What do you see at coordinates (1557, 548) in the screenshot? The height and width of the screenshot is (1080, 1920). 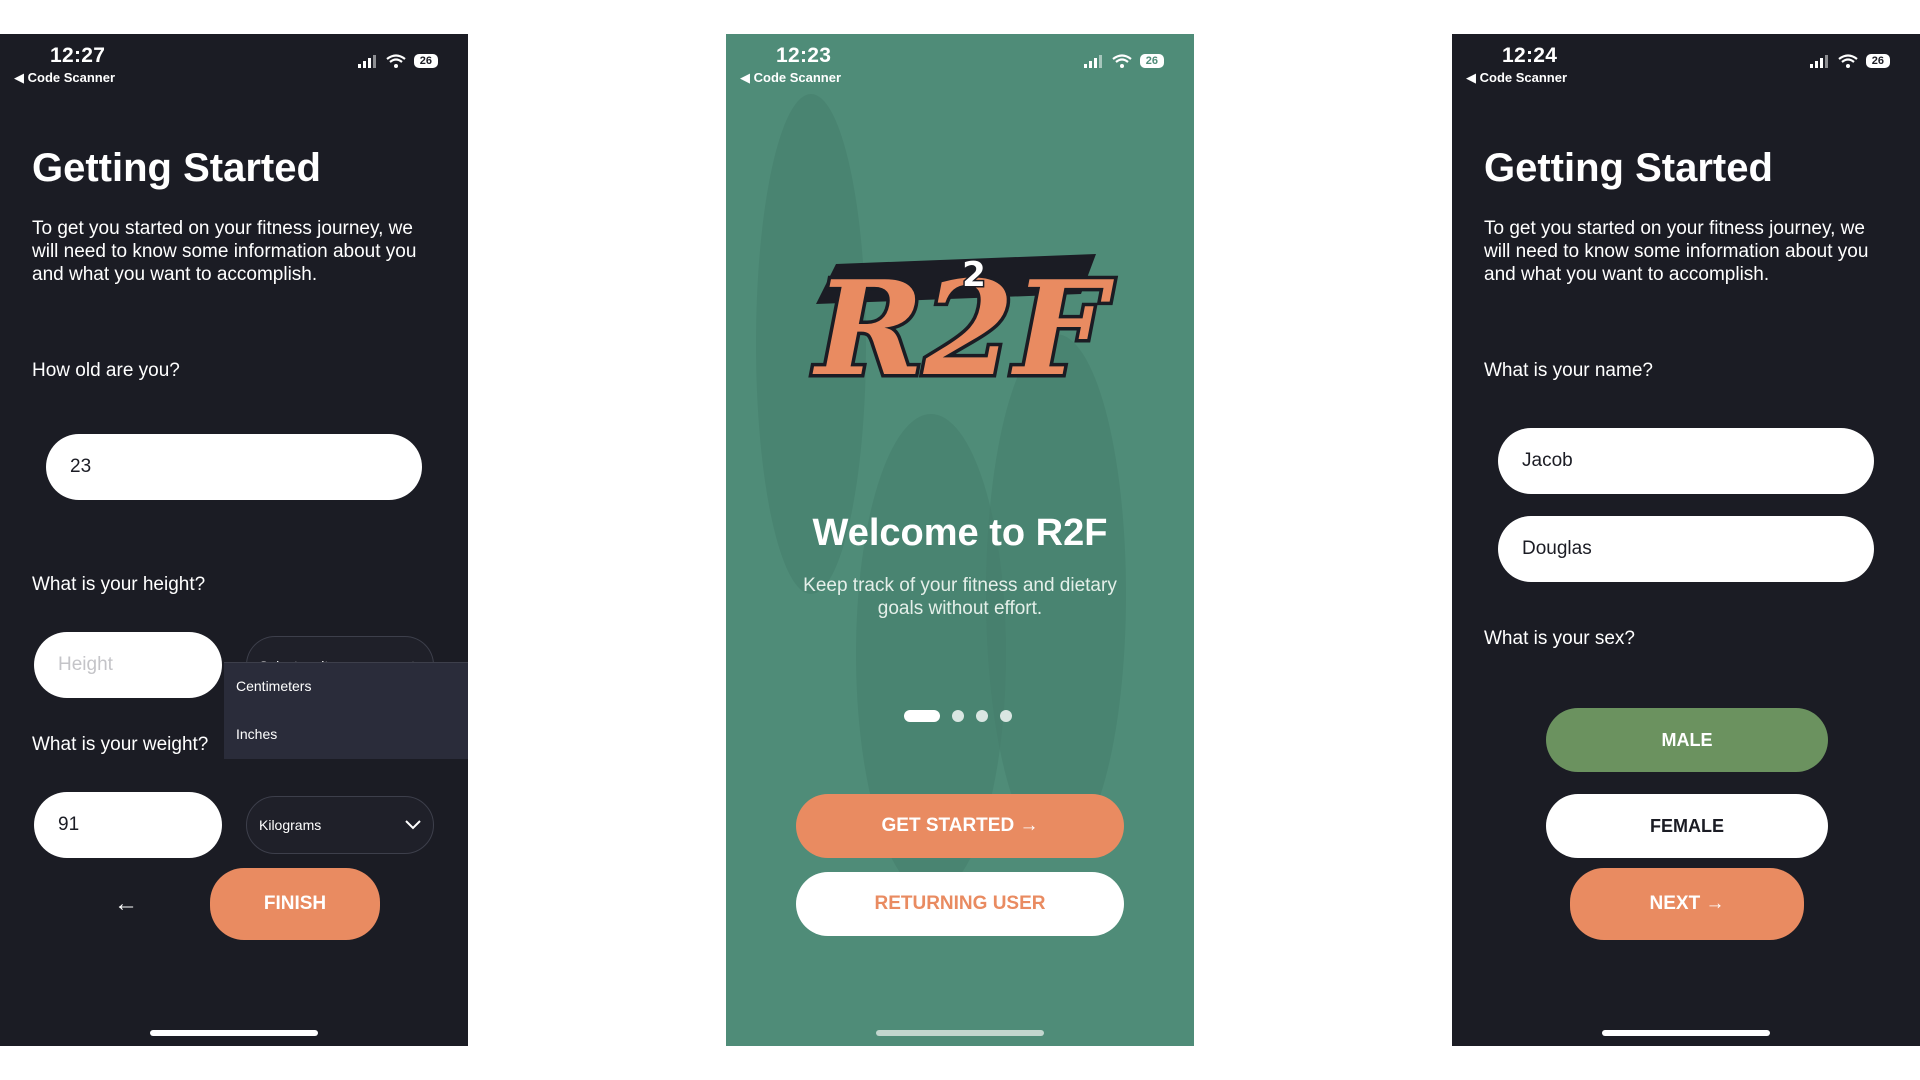 I see `last-name-value: Douglas` at bounding box center [1557, 548].